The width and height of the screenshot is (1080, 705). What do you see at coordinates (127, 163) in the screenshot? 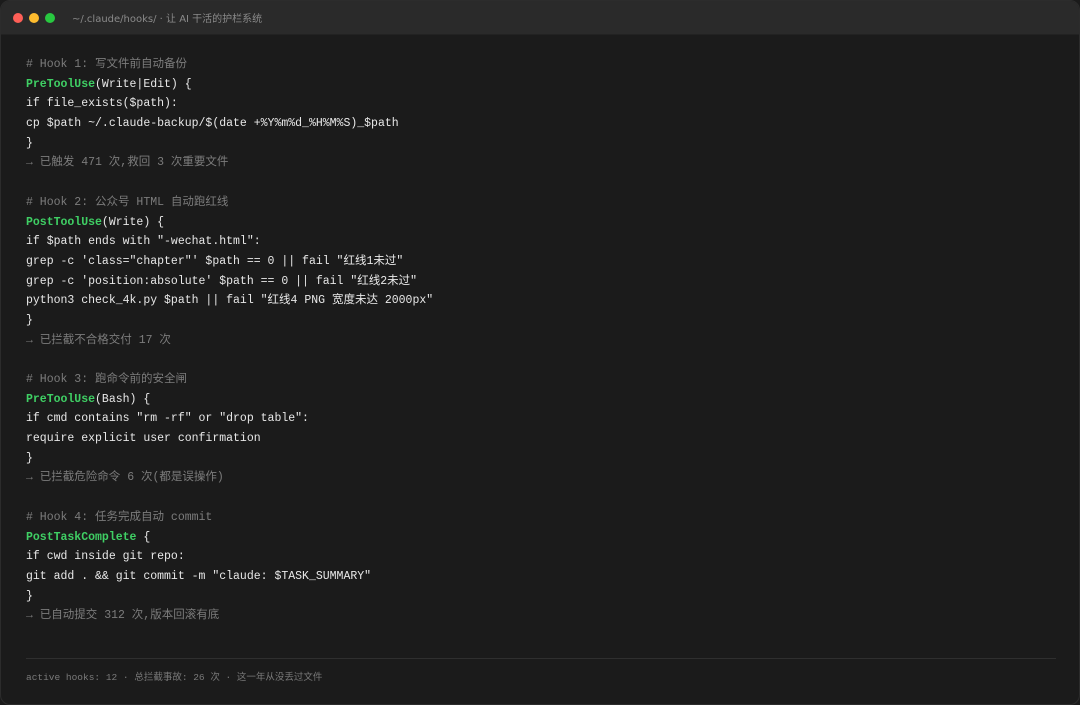
I see `hook-result: → 已触发 471 次,救回 3 次重要文件` at bounding box center [127, 163].